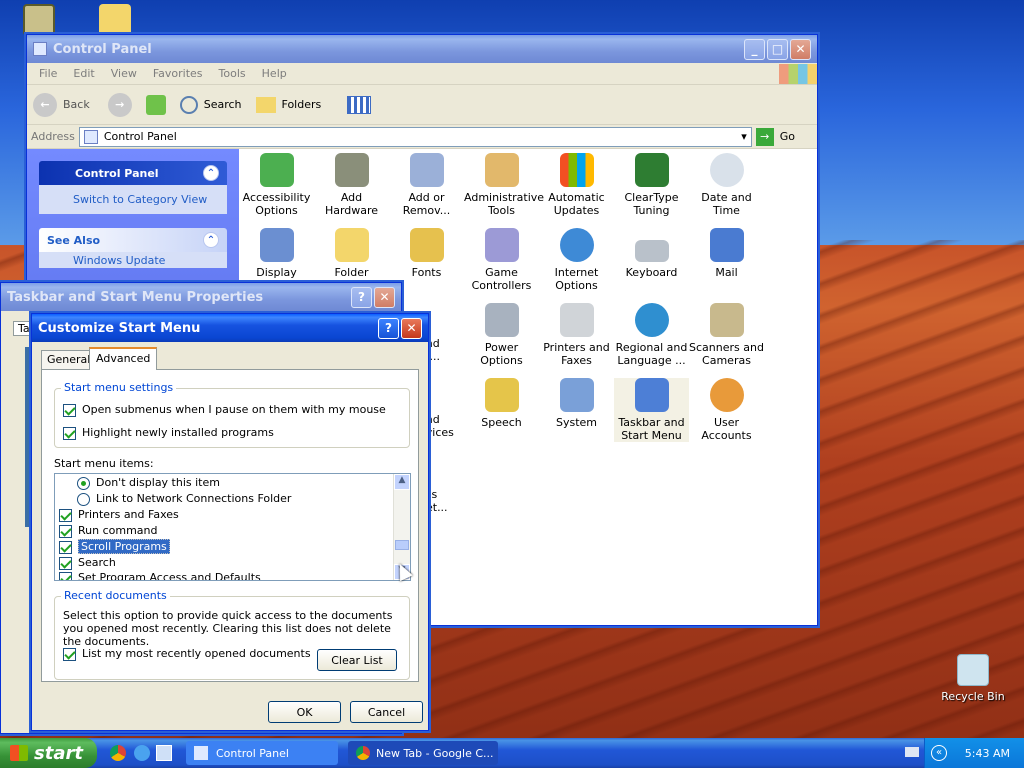 Image resolution: width=1024 pixels, height=768 pixels. Describe the element at coordinates (148, 483) in the screenshot. I see `list-item: Don't display this item` at that location.